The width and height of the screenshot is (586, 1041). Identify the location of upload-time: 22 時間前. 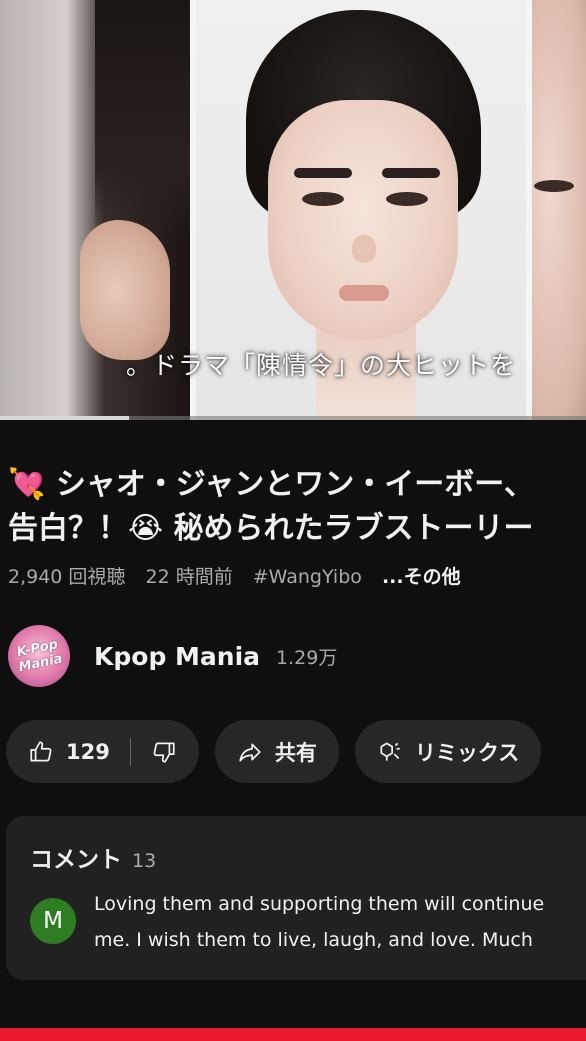
(189, 577).